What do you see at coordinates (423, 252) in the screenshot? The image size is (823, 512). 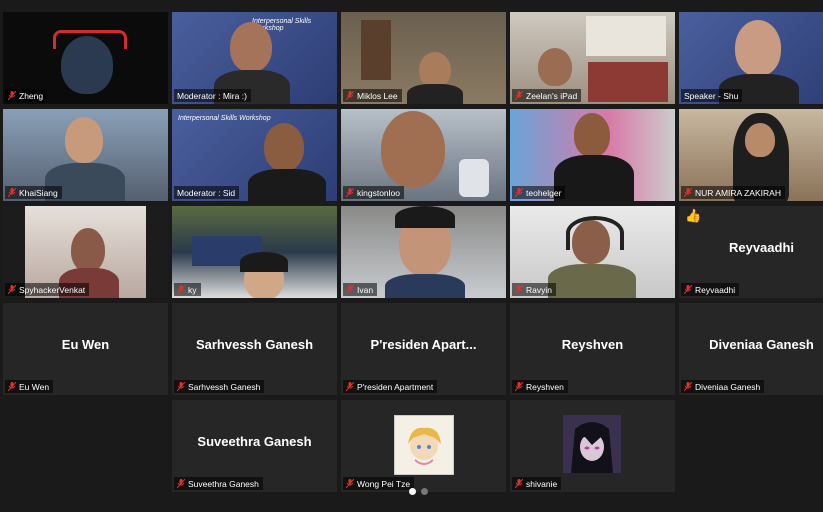 I see `video-tile-ivan: Ivan` at bounding box center [423, 252].